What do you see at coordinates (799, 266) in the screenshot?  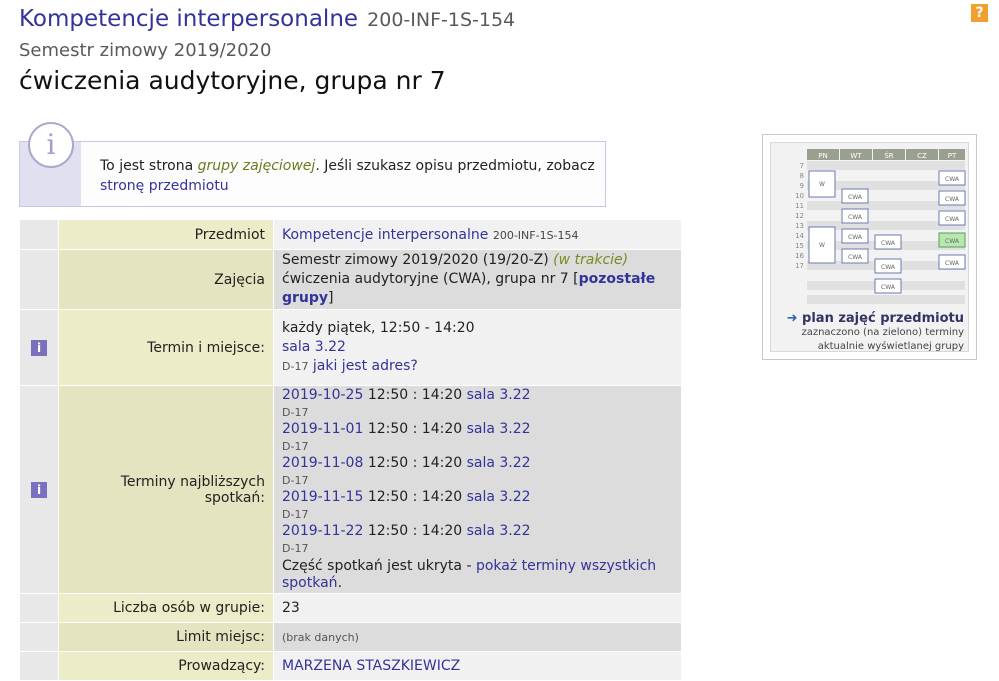 I see `hour-label: 17` at bounding box center [799, 266].